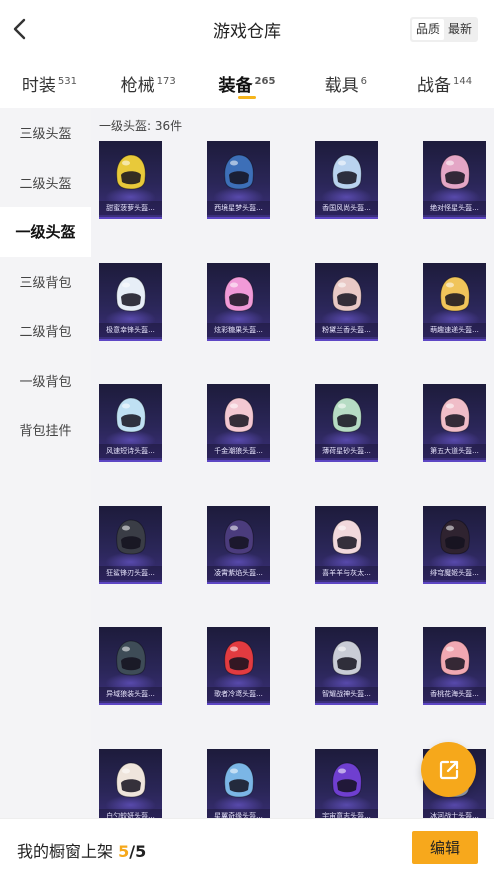 The height and width of the screenshot is (875, 494). Describe the element at coordinates (45, 232) in the screenshot. I see `sidebar-item-helmet-lv1: 一级头盔` at that location.